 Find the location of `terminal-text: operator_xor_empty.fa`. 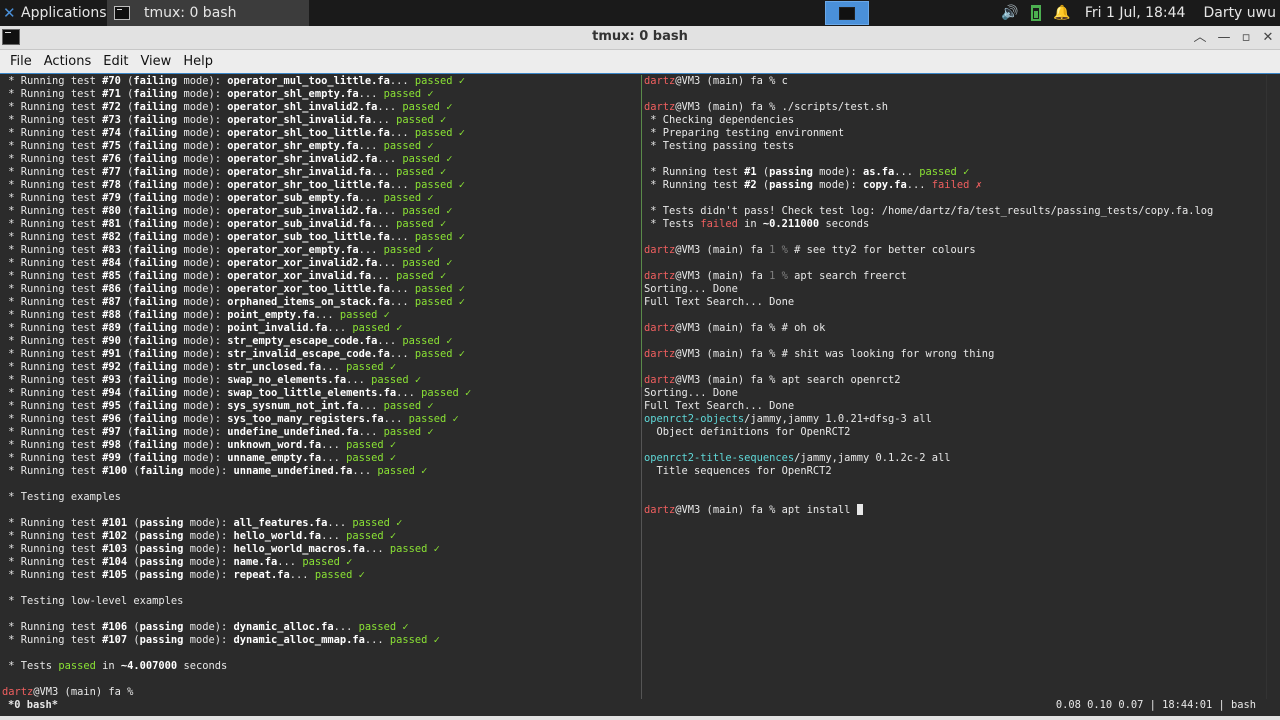

terminal-text: operator_xor_empty.fa is located at coordinates (293, 250).